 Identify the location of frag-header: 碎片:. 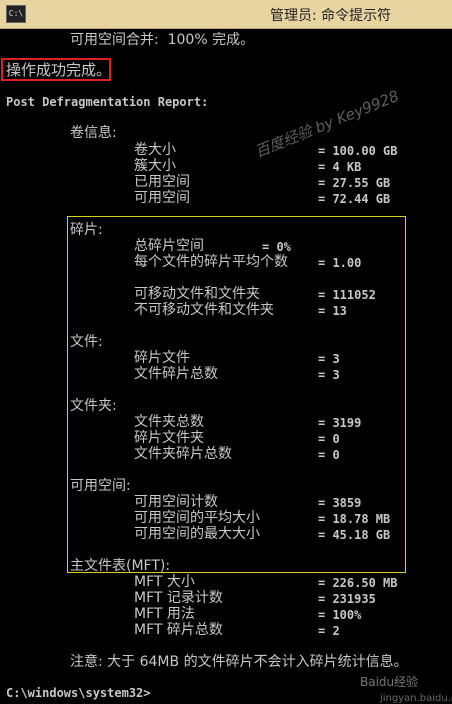
(86, 230).